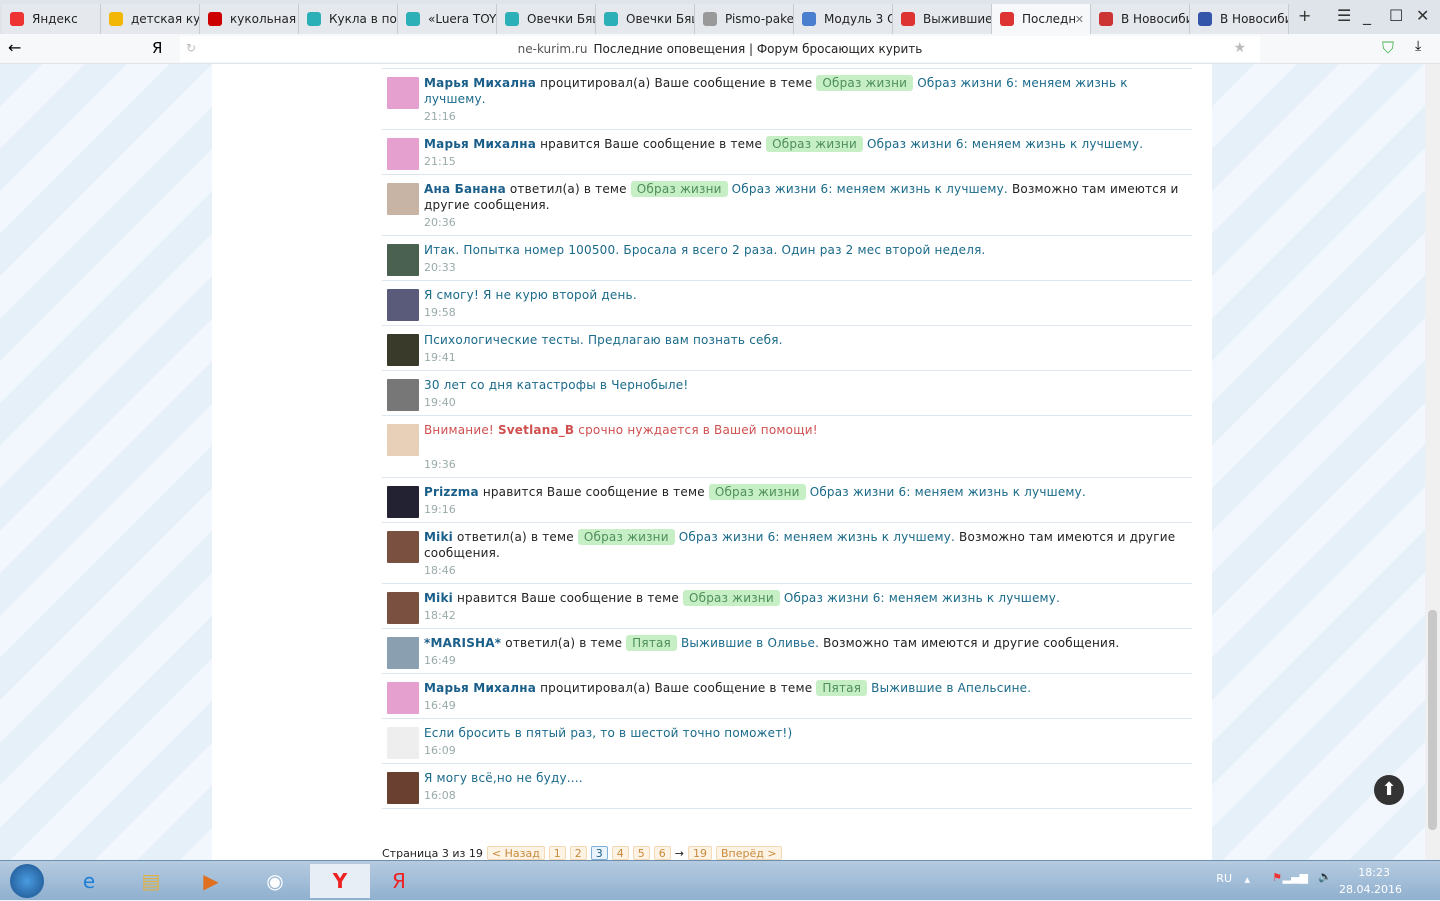 This screenshot has width=1440, height=901. Describe the element at coordinates (1418, 46) in the screenshot. I see `download-icon: ⤓` at that location.